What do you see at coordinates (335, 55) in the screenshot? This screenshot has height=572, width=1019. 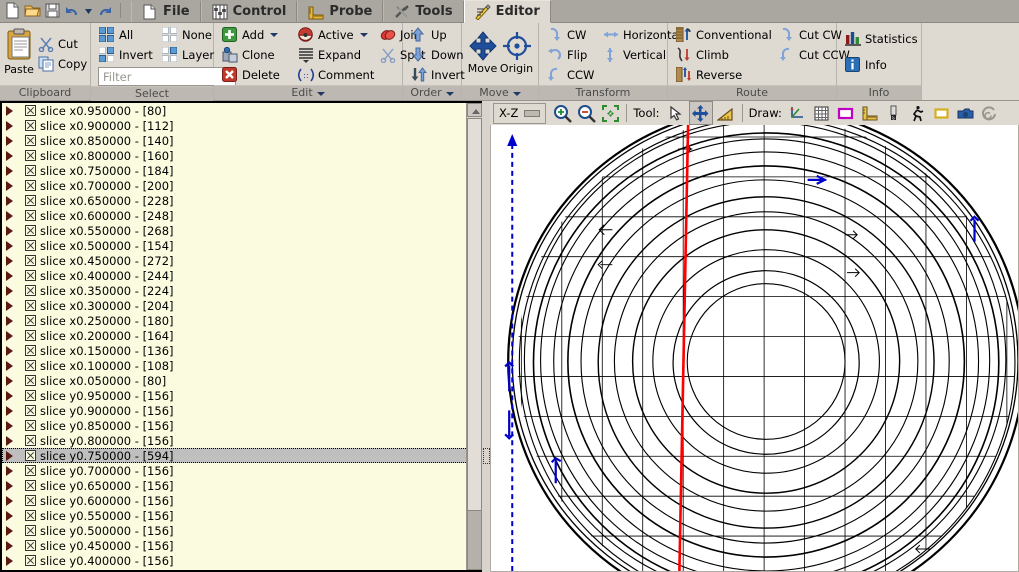 I see `expand-button: Expand` at bounding box center [335, 55].